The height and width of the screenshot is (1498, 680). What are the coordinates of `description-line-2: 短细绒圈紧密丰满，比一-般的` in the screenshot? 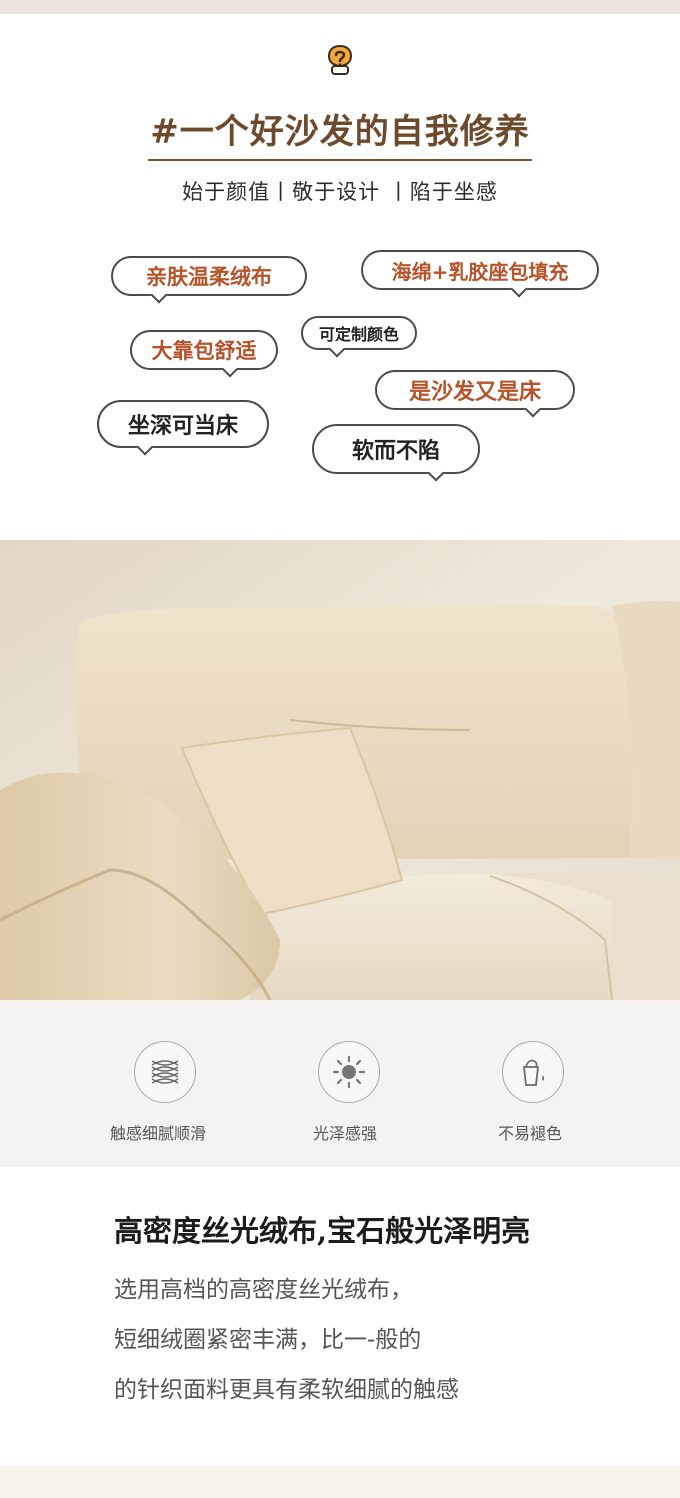 It's located at (268, 1340).